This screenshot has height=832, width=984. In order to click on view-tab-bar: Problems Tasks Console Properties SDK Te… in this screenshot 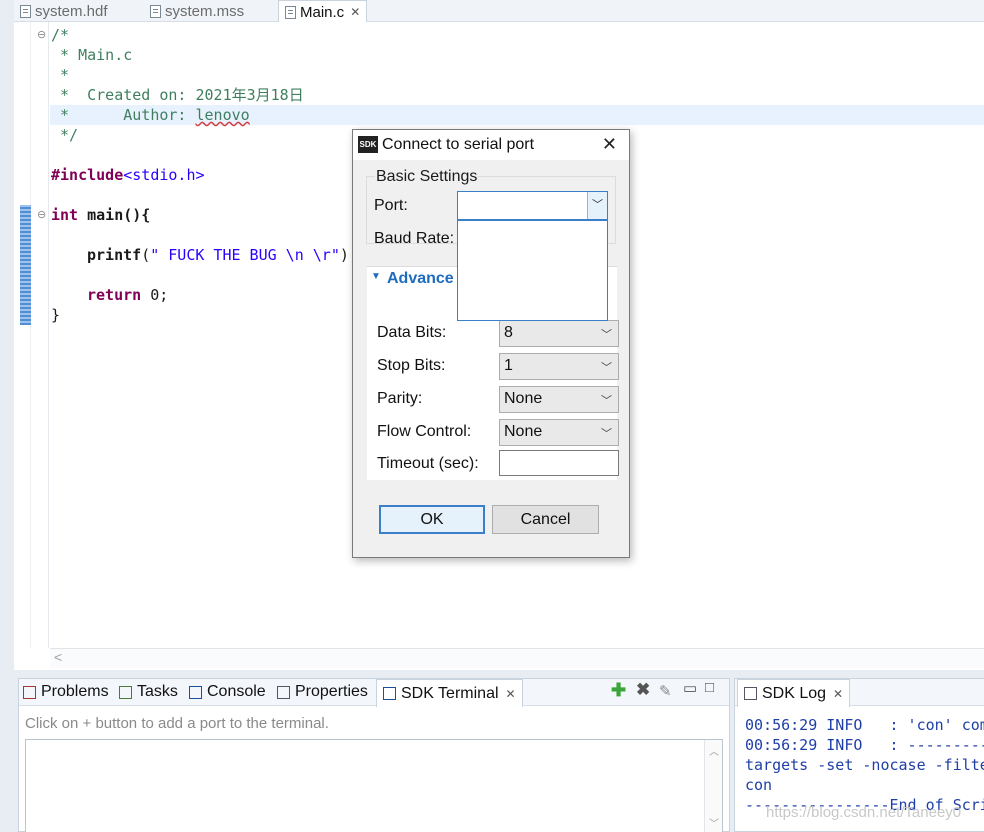, I will do `click(374, 693)`.